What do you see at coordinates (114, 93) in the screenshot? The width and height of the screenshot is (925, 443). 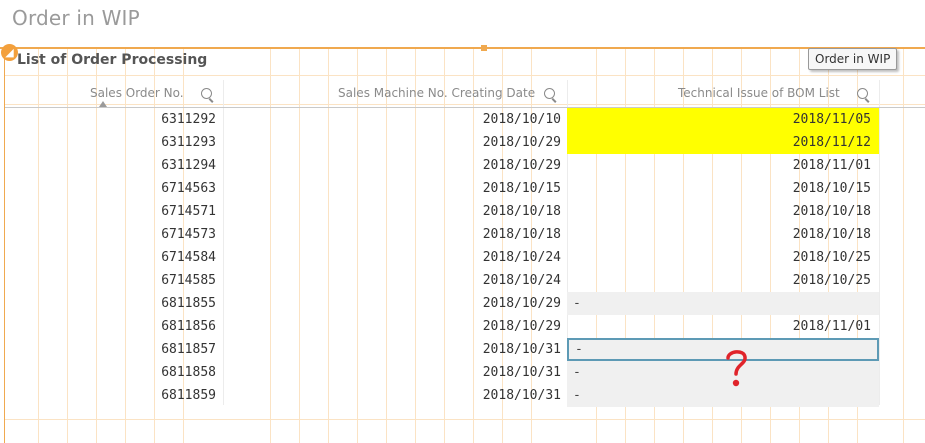 I see `column-header-sales-order: Sales Order No.` at bounding box center [114, 93].